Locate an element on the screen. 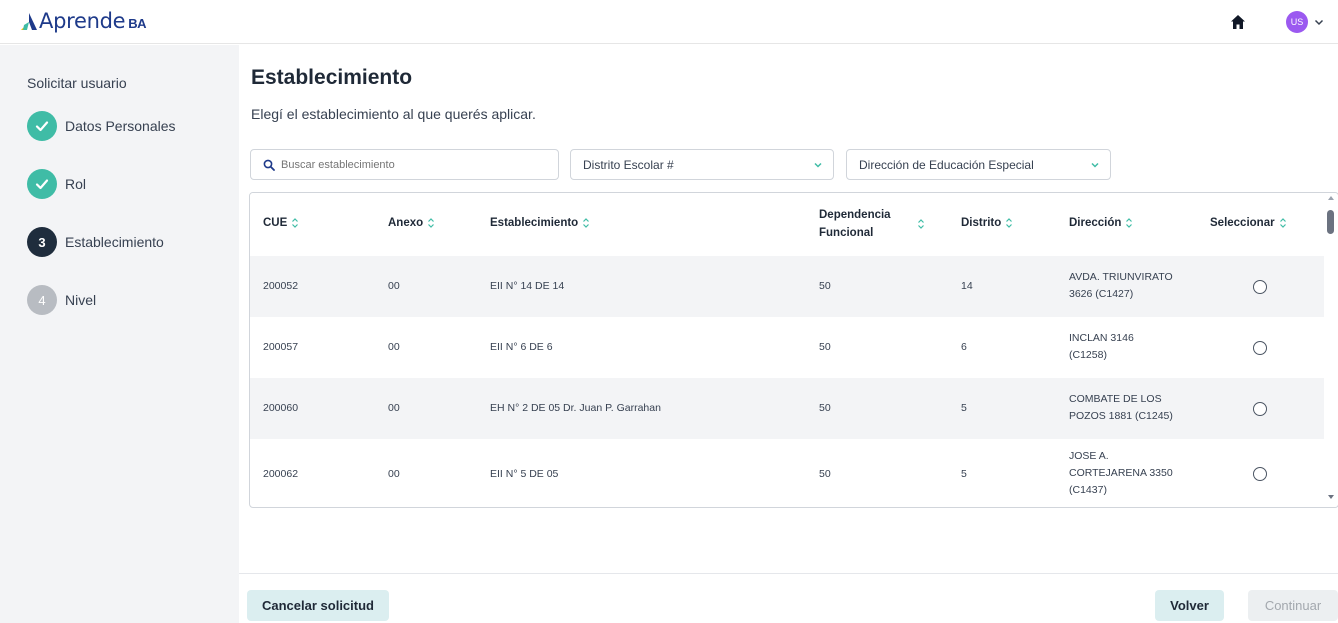 This screenshot has width=1338, height=623. logo-text: Aprende is located at coordinates (82, 21).